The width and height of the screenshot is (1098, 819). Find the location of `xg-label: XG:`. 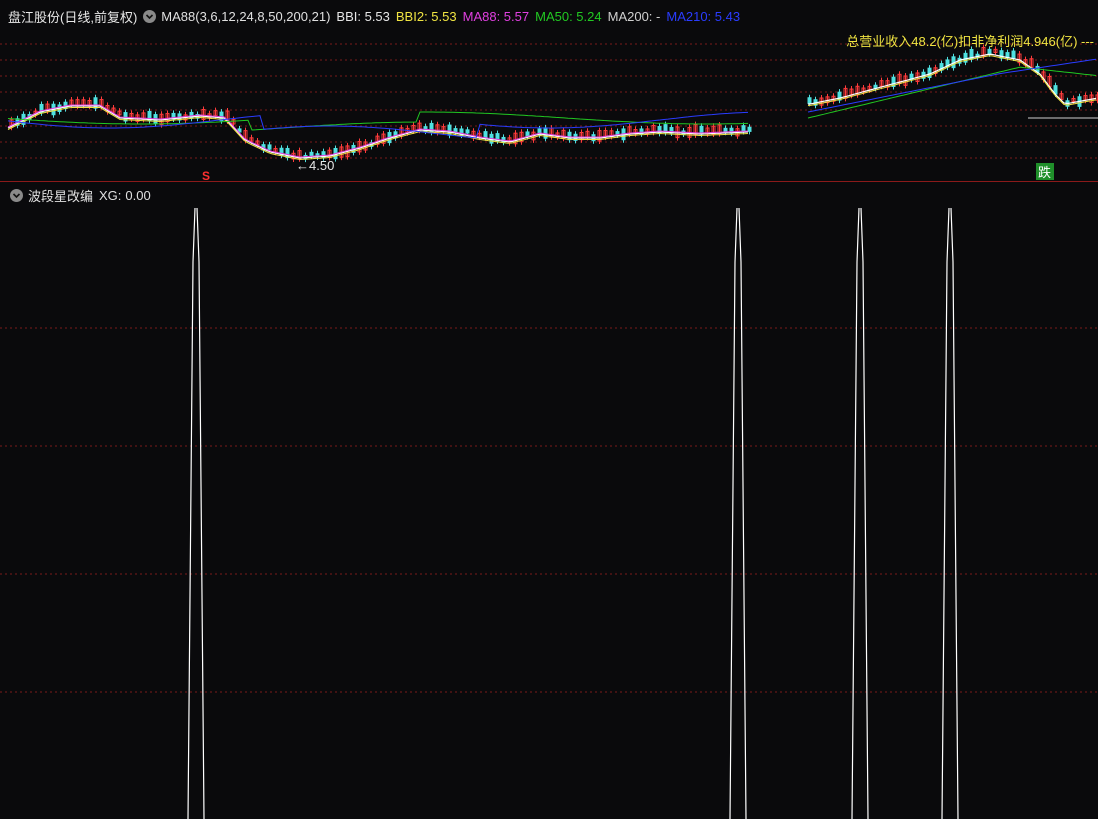

xg-label: XG: is located at coordinates (110, 195).